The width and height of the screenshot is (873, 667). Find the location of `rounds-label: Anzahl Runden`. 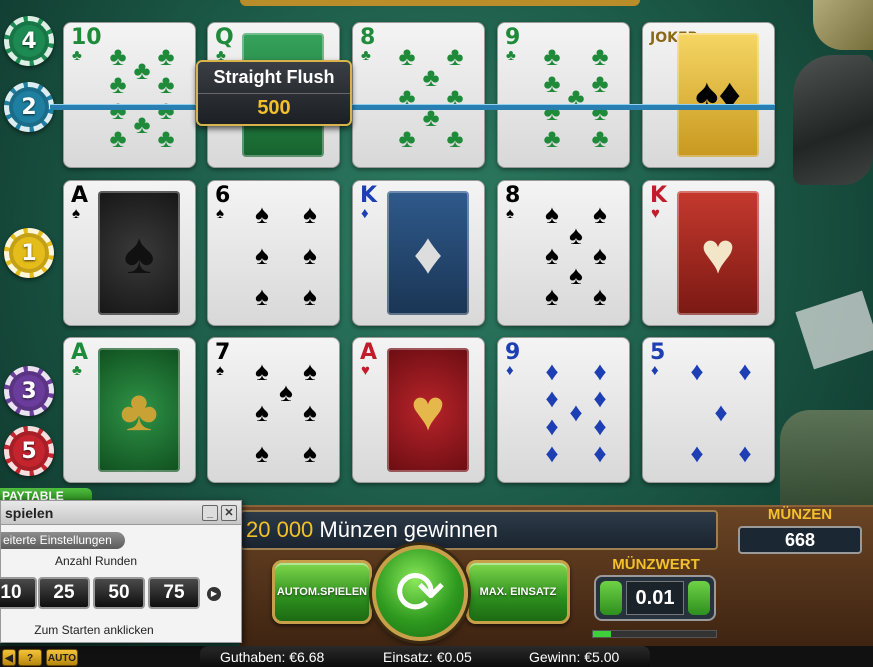

rounds-label: Anzahl Runden is located at coordinates (96, 561).